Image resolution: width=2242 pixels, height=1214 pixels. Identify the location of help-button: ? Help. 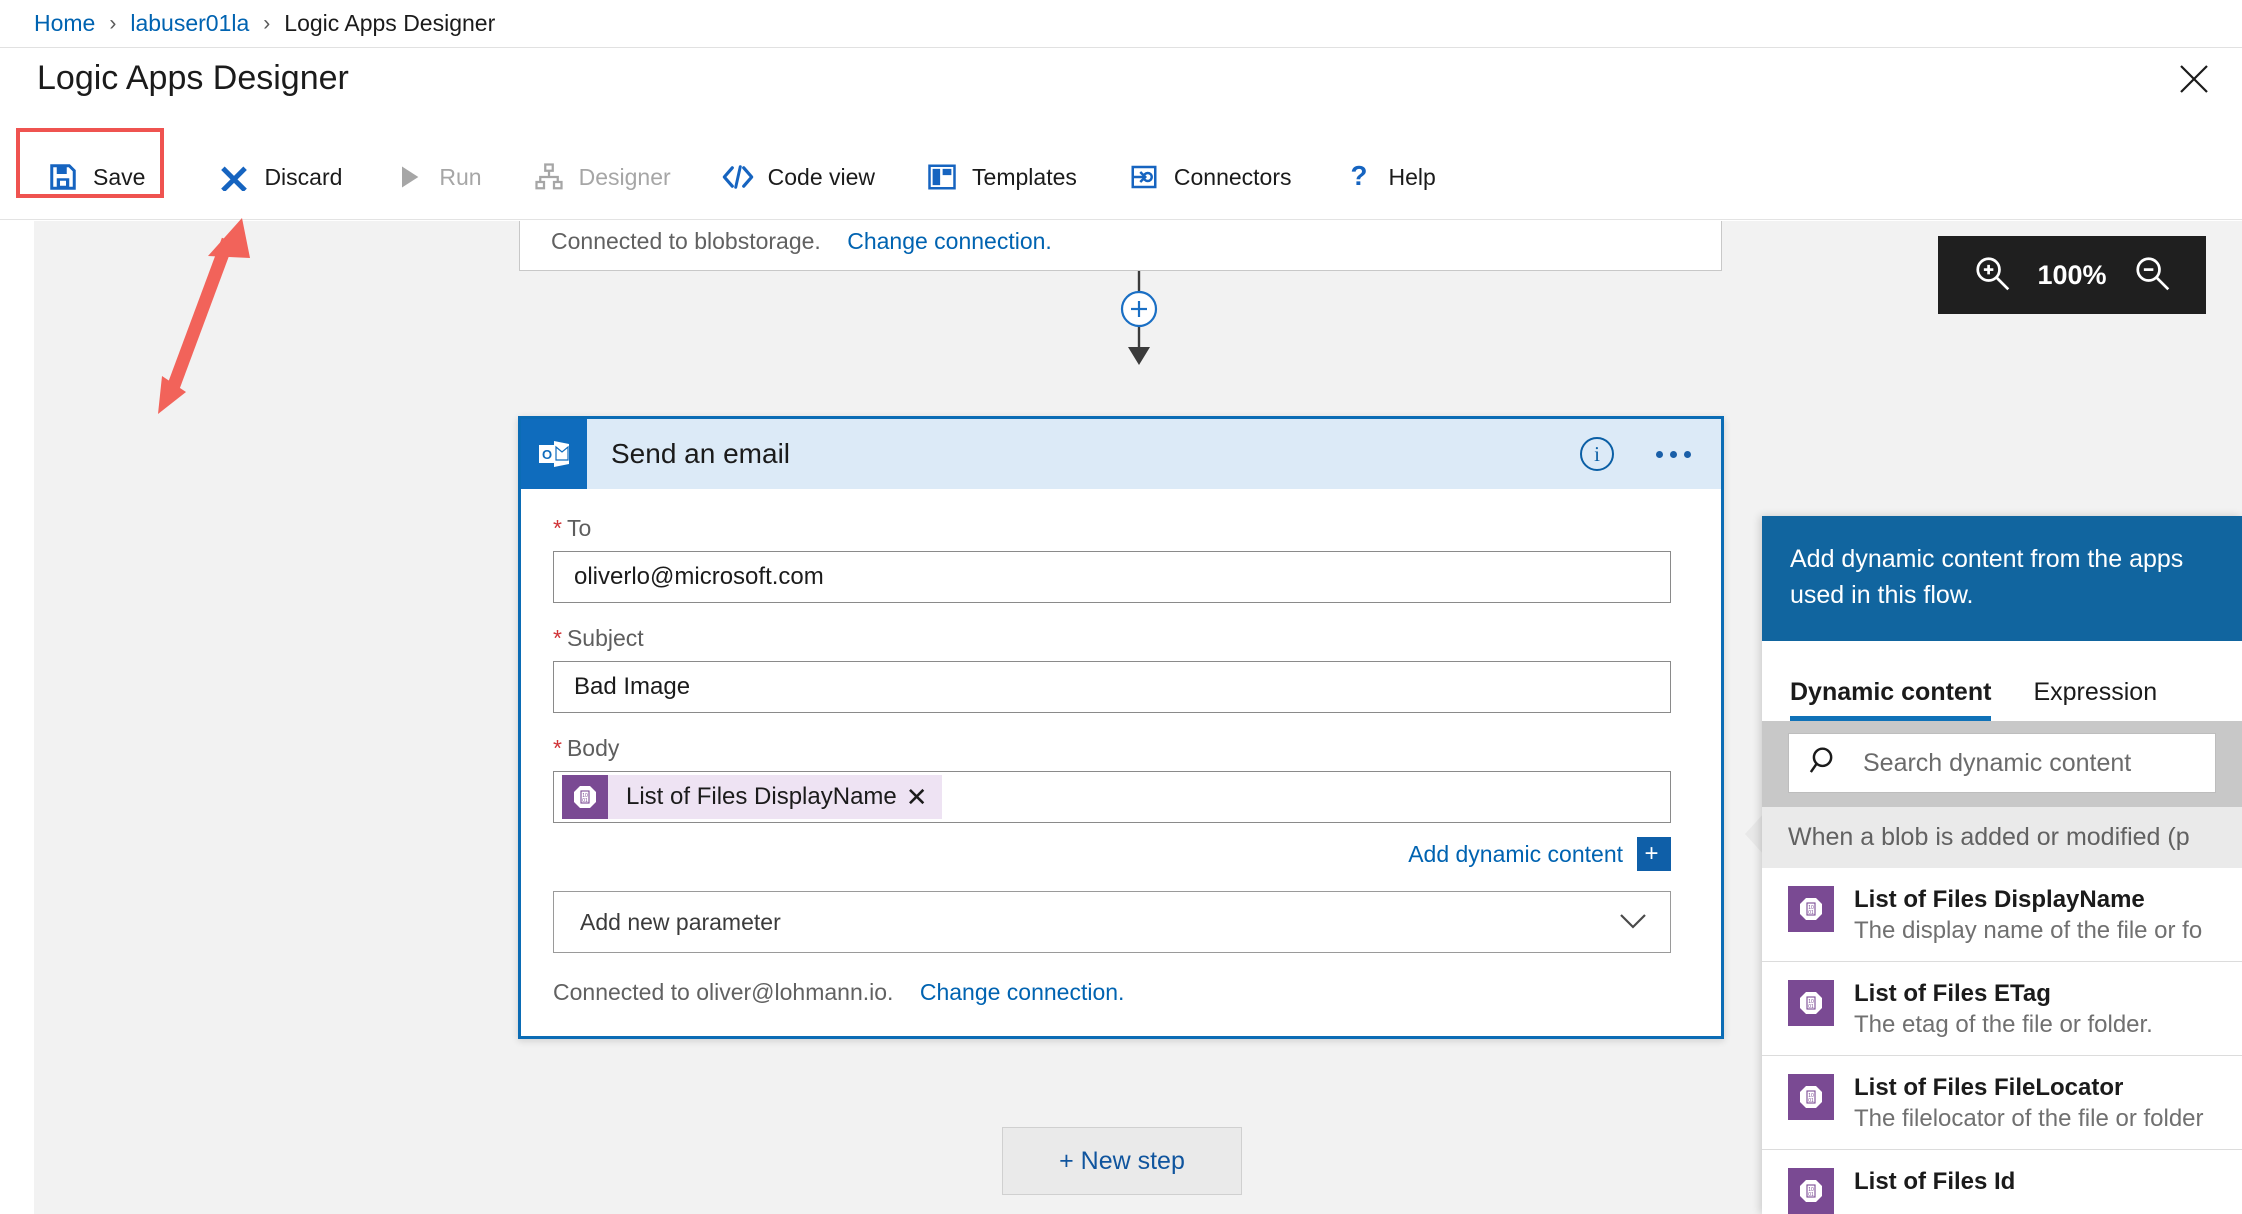
(1389, 177).